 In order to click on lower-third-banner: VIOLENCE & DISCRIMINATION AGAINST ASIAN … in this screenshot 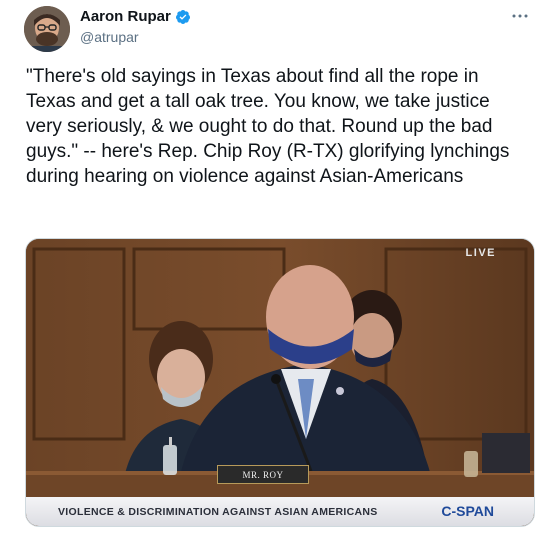, I will do `click(280, 511)`.